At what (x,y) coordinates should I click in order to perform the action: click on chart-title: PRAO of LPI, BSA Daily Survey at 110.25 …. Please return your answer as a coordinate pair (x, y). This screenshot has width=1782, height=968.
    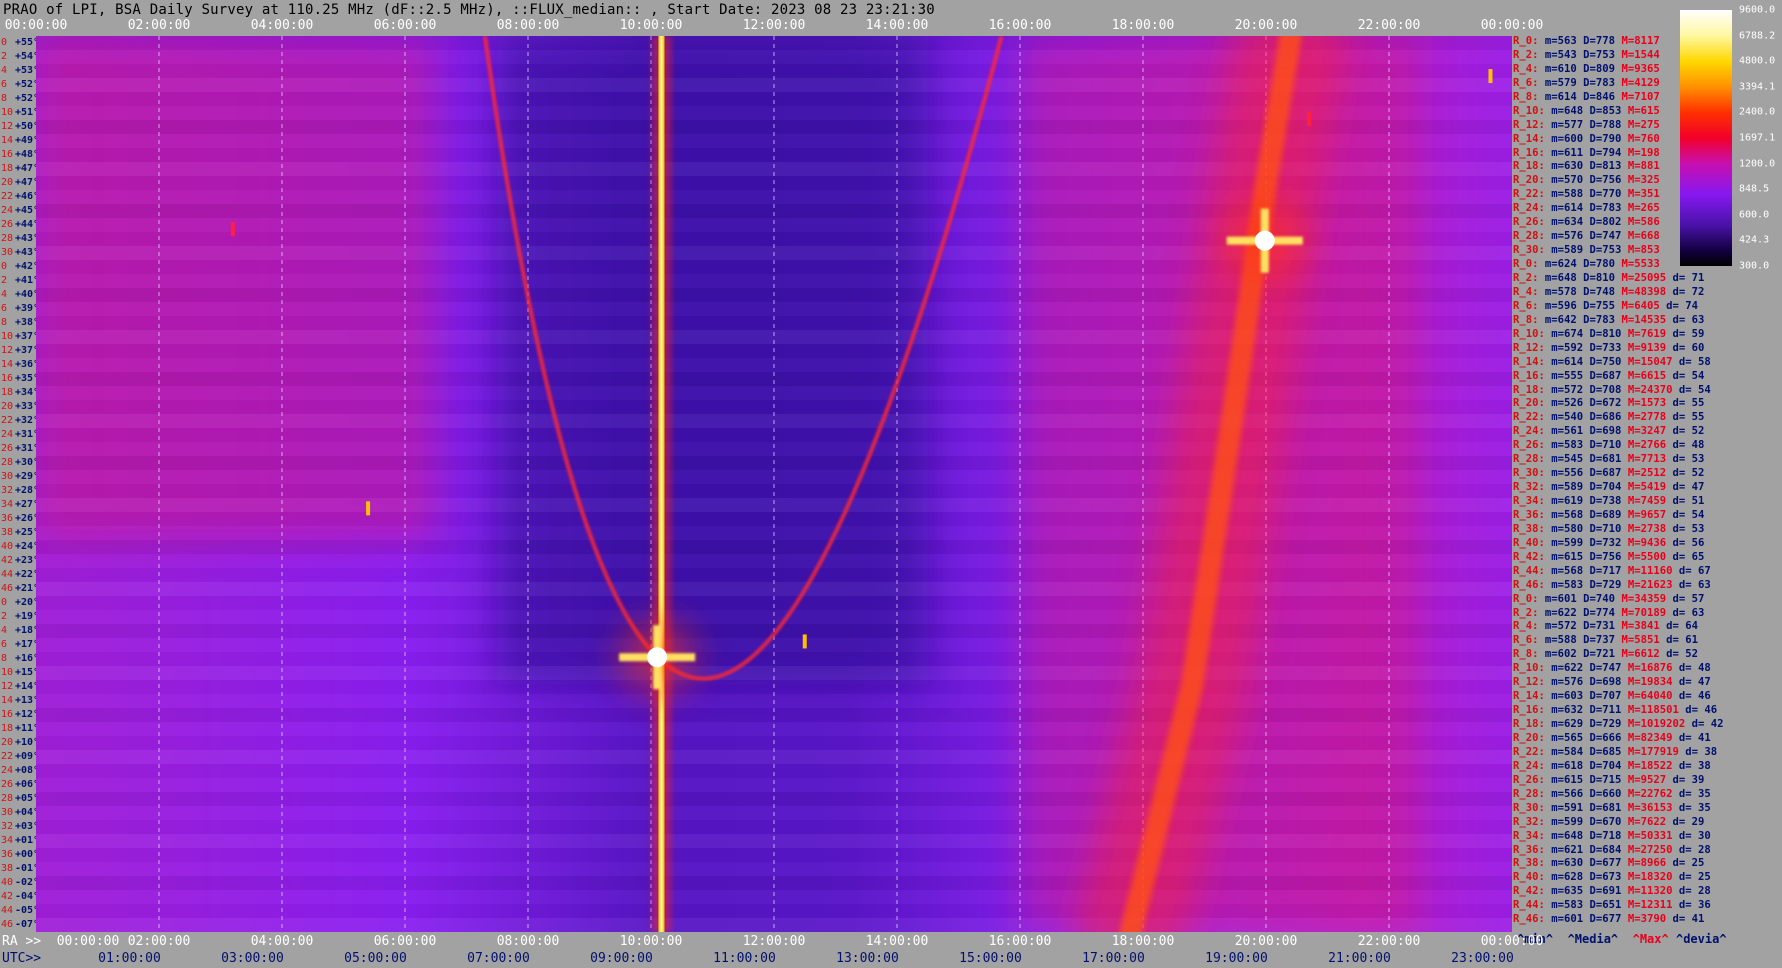
    Looking at the image, I should click on (469, 10).